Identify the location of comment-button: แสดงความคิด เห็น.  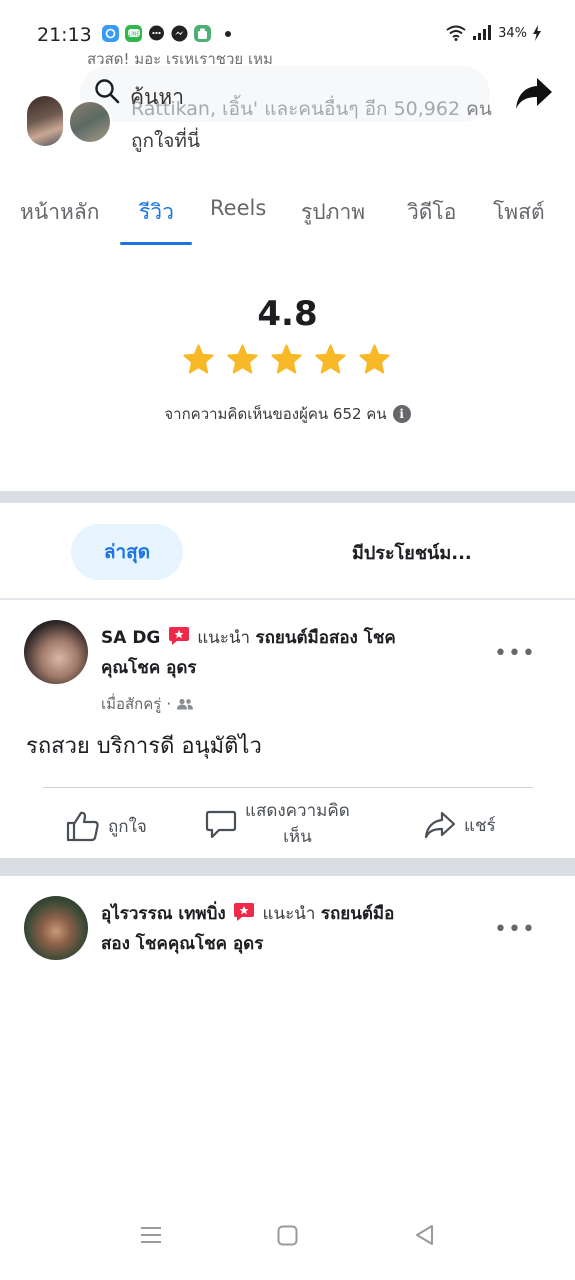
(277, 824).